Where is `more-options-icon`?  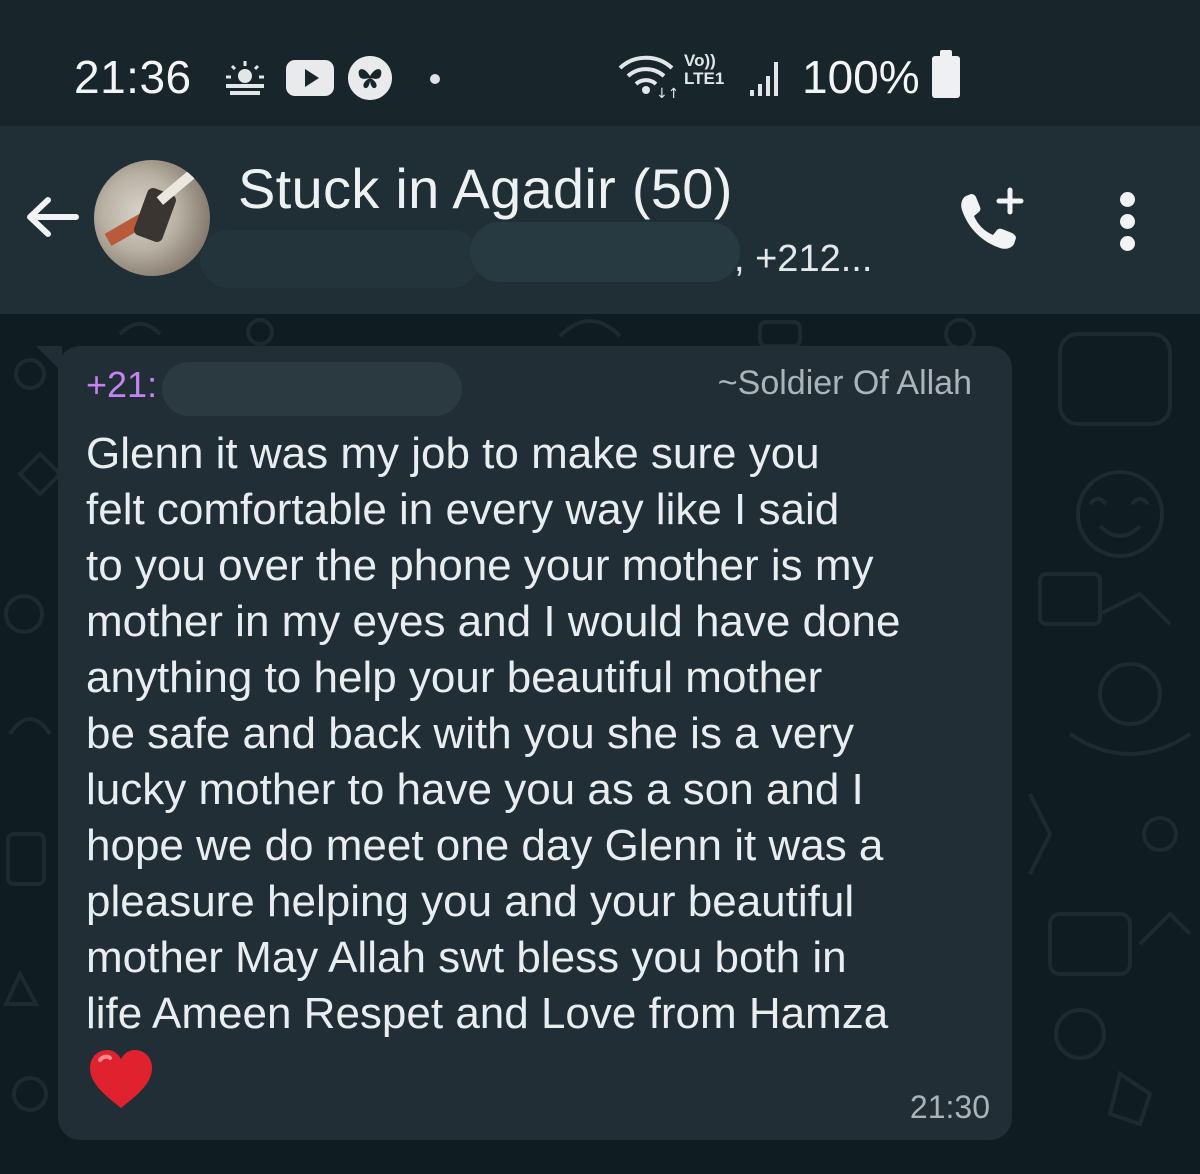
more-options-icon is located at coordinates (1127, 225).